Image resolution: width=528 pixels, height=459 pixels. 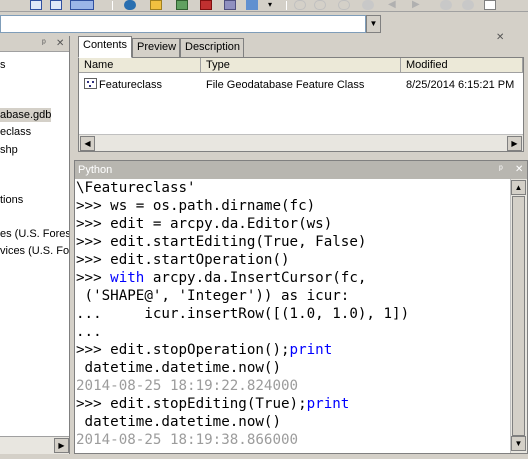 I want to click on forward-icon: ▶, so click(x=418, y=5).